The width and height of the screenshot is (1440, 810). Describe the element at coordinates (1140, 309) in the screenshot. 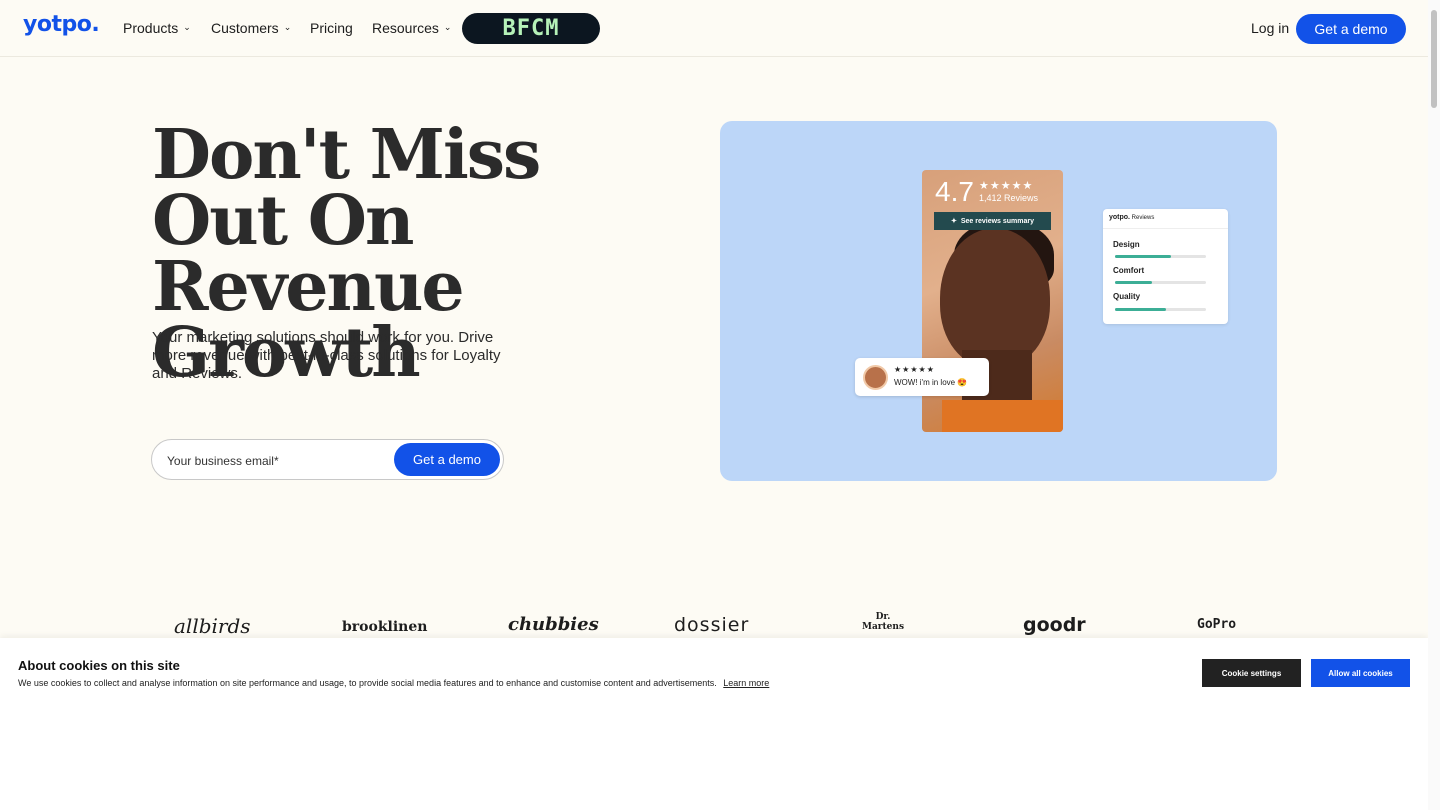

I see `quality-bar-fill` at that location.